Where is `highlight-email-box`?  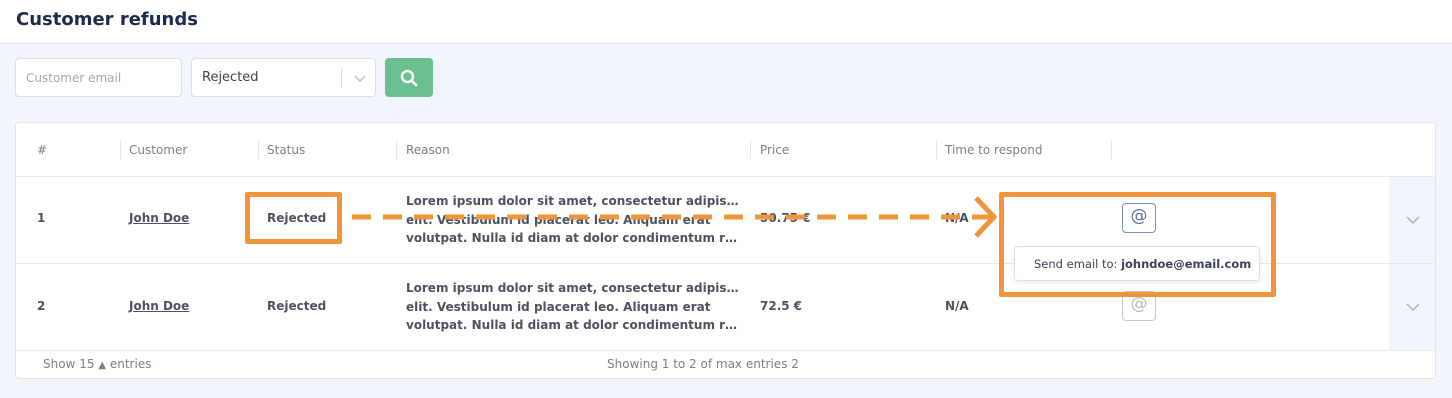 highlight-email-box is located at coordinates (1137, 244).